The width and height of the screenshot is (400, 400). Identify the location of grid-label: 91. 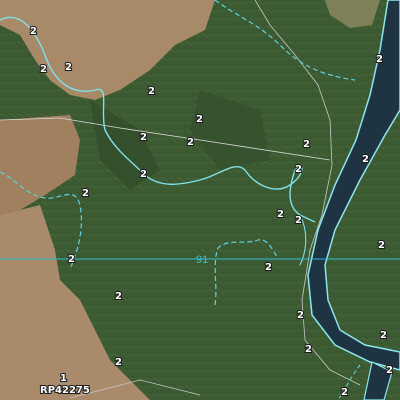
(202, 260).